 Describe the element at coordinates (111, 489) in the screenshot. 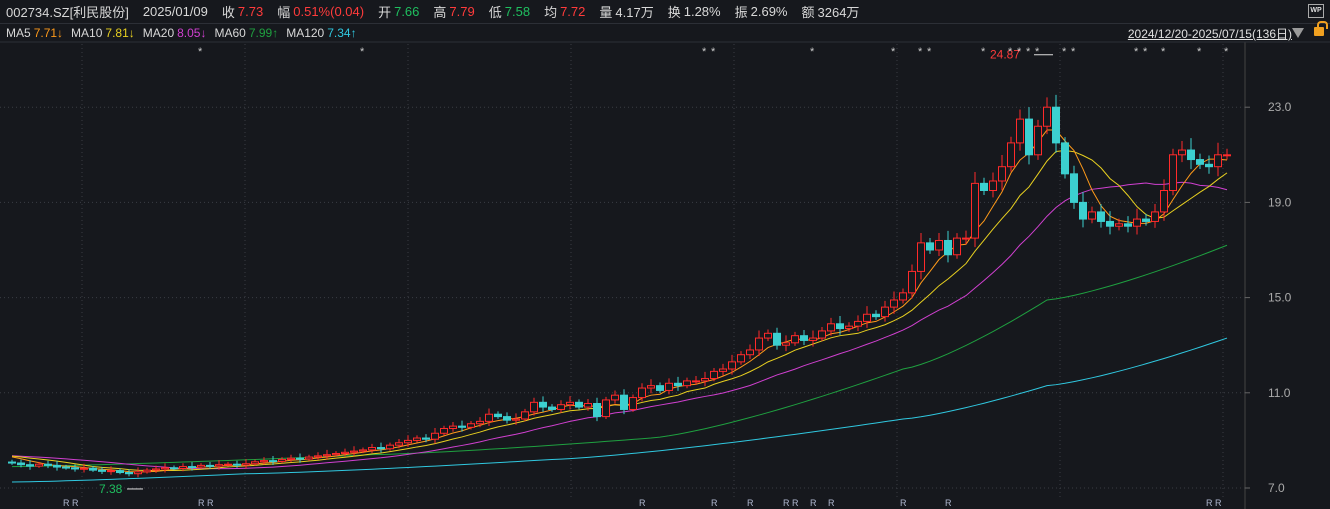

I see `low-marker-label: 7.38` at that location.